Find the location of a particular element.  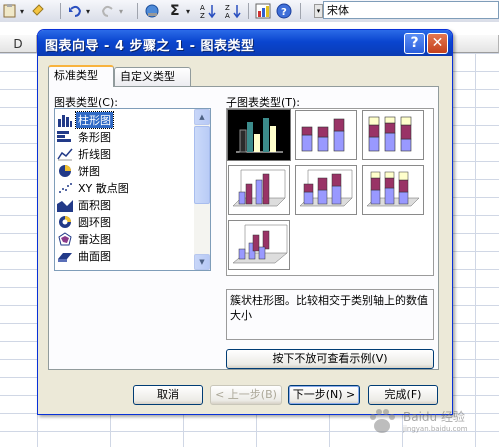

help-circle-icon: ? is located at coordinates (284, 11).